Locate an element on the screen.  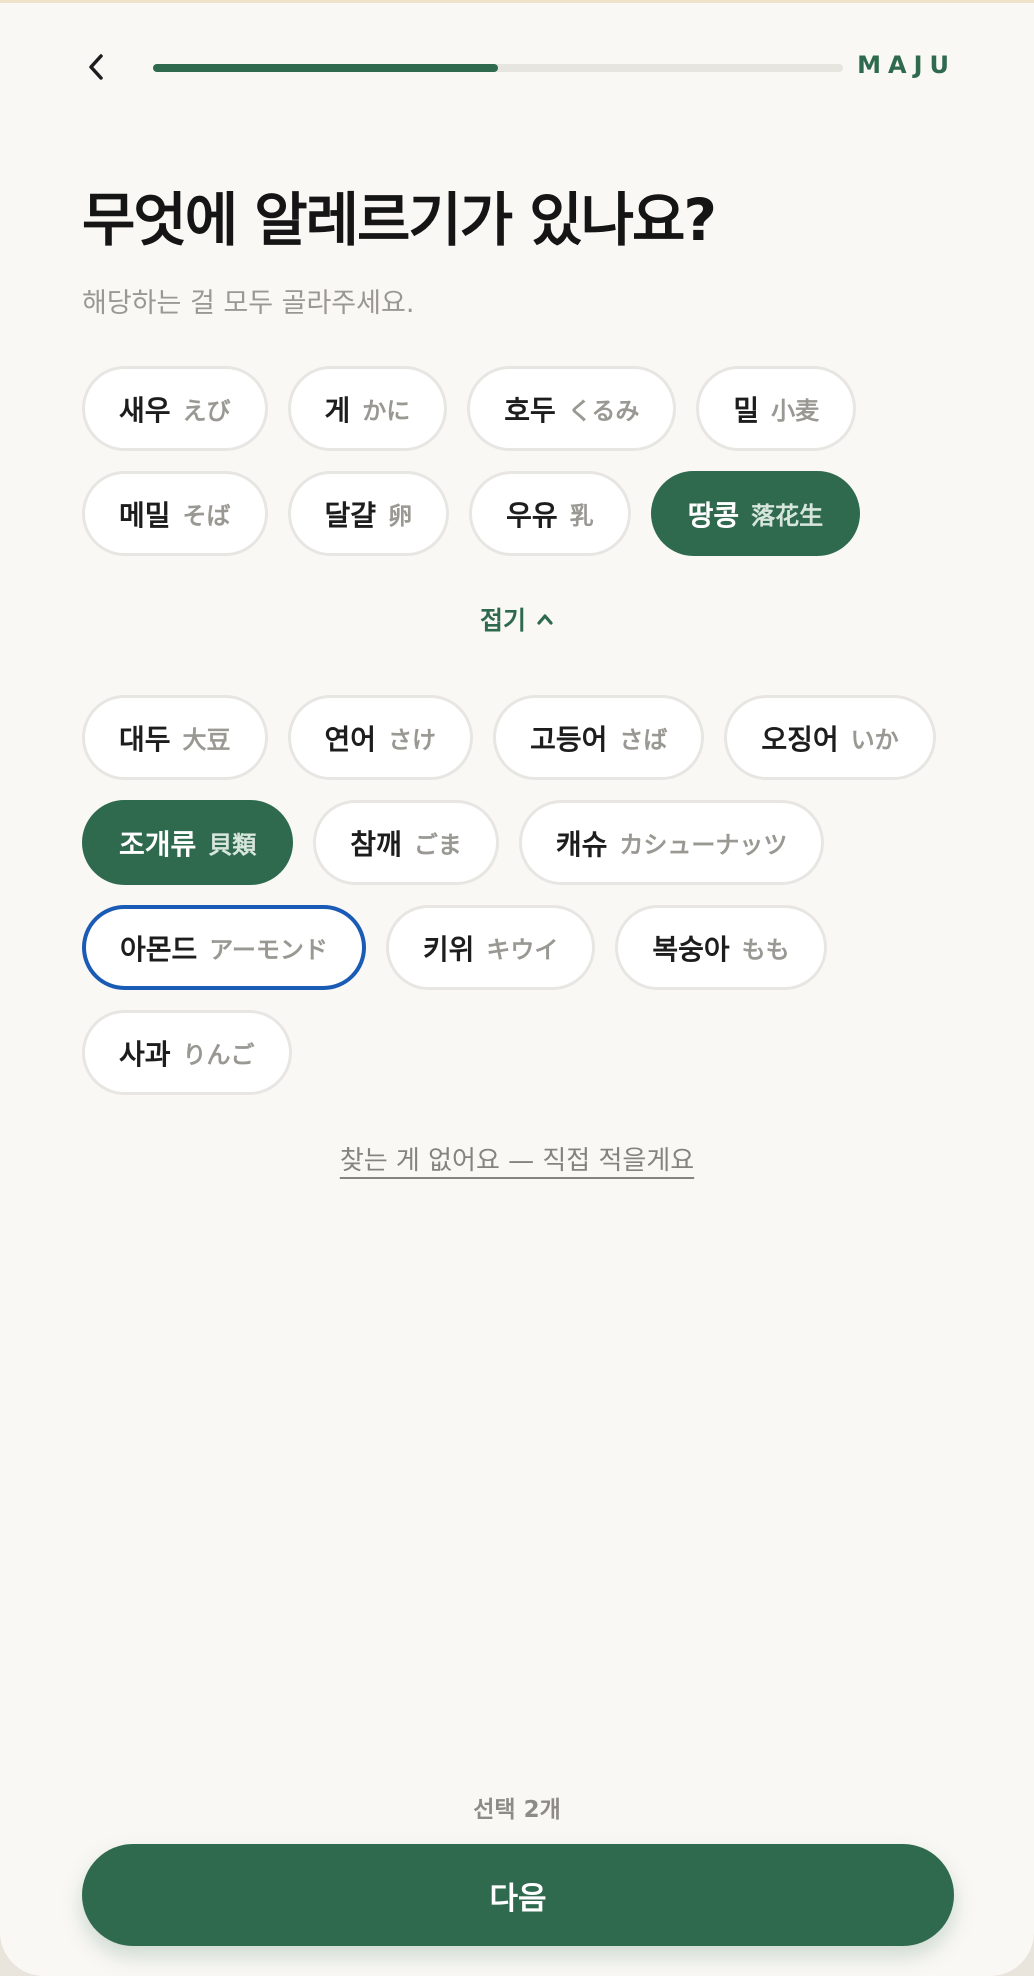
allergen-label-jp: かに is located at coordinates (386, 411).